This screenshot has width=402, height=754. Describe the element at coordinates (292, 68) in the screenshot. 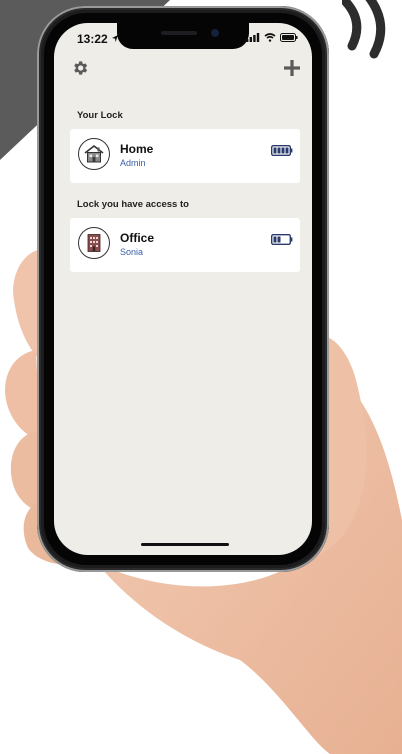

I see `add-lock-button` at that location.